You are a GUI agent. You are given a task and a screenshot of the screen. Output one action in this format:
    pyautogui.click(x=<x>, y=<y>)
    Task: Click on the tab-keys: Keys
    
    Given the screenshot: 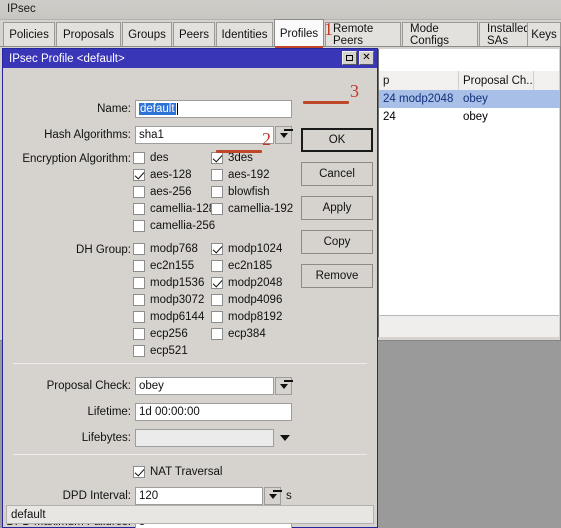 What is the action you would take?
    pyautogui.click(x=544, y=34)
    